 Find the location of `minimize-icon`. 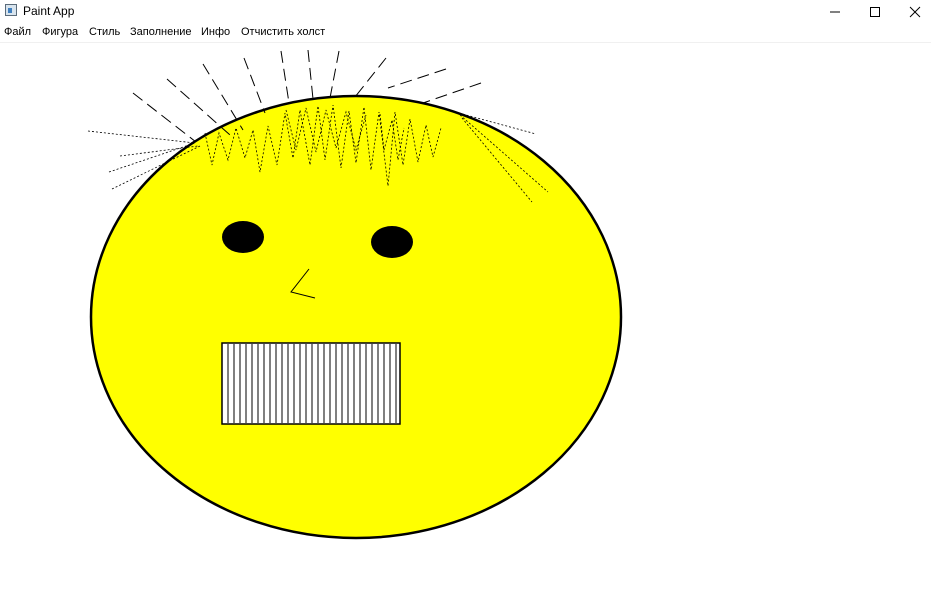

minimize-icon is located at coordinates (835, 11).